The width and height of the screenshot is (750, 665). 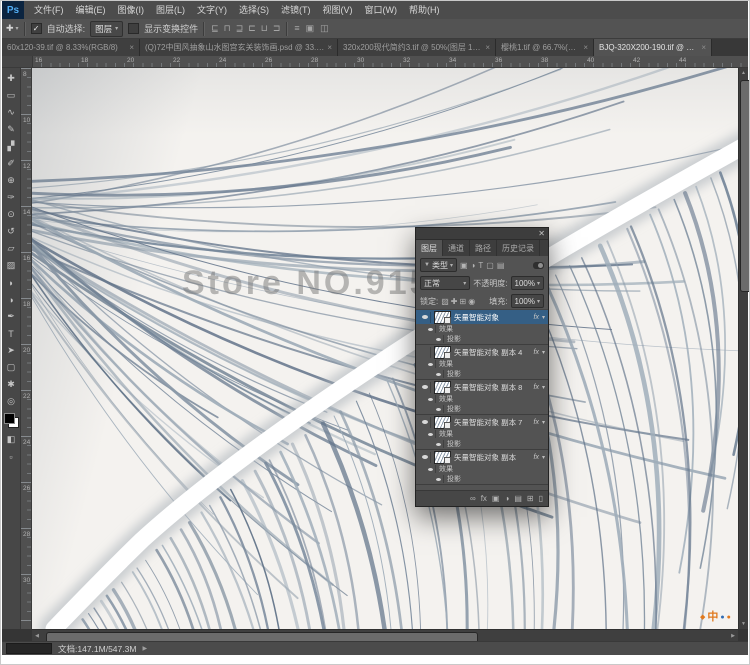 I want to click on path-selection-tool: ➤, so click(x=11, y=350).